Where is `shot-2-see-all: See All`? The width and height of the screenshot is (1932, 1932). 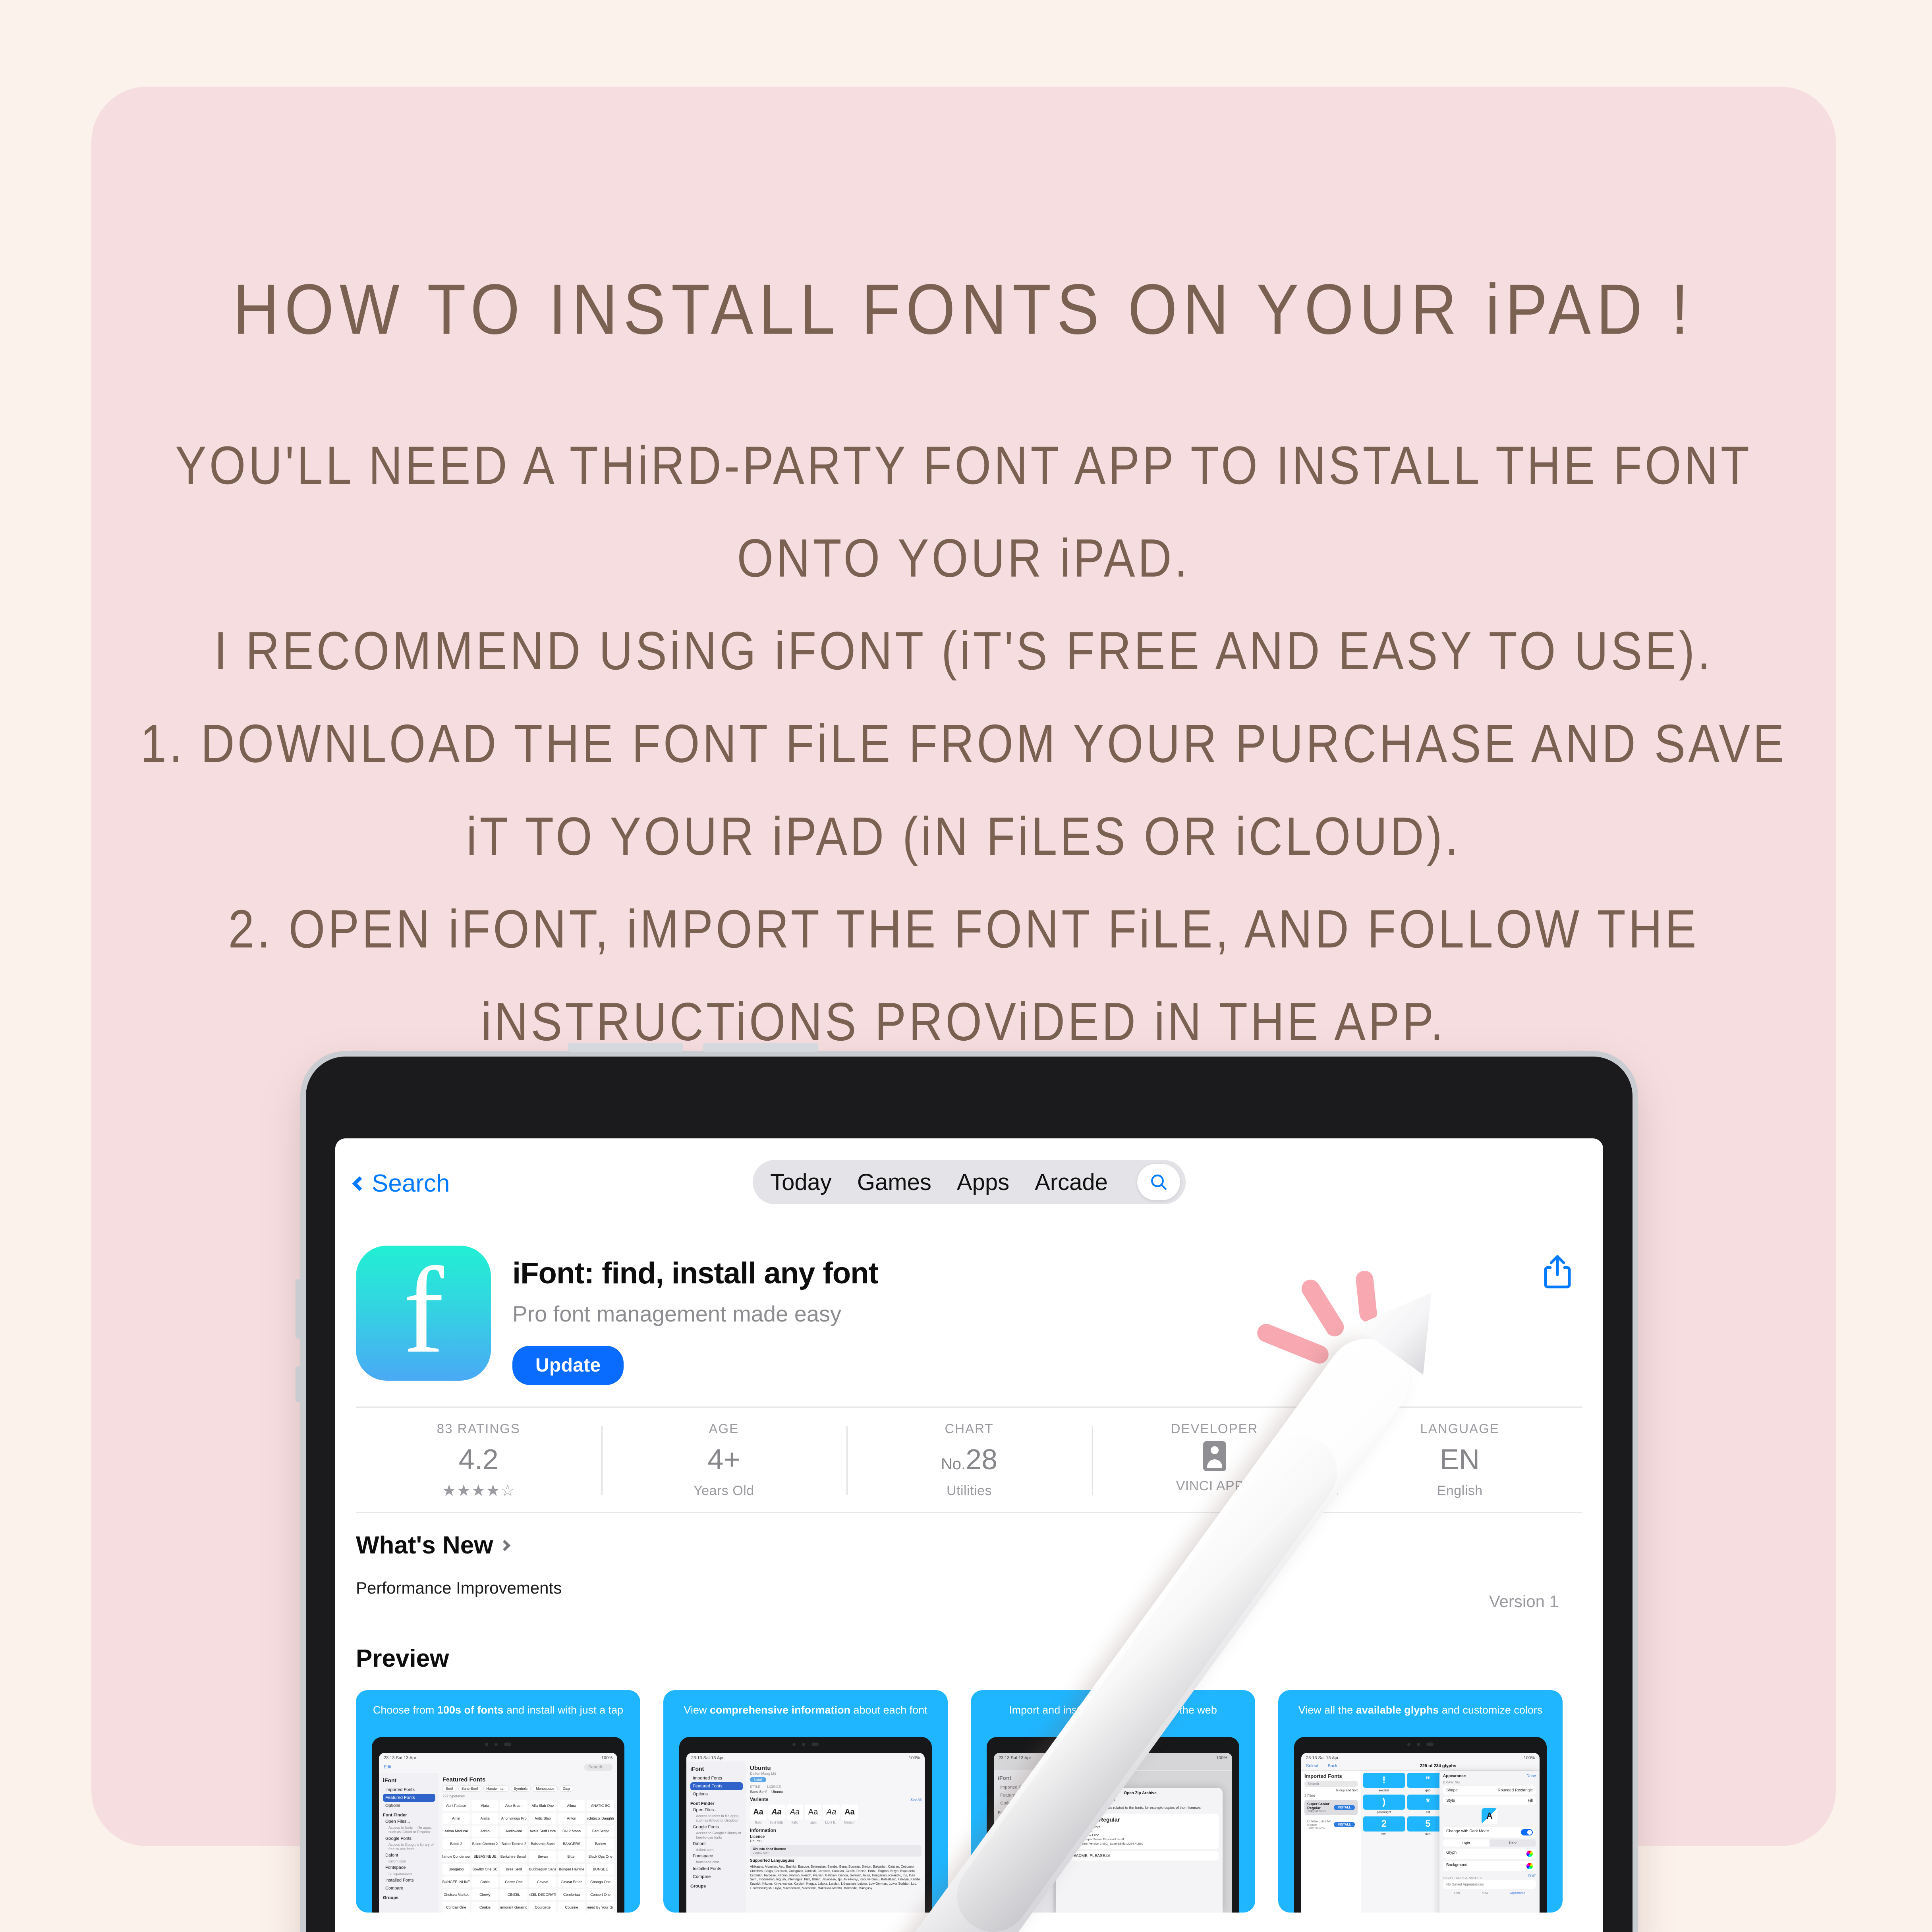 shot-2-see-all: See All is located at coordinates (916, 1800).